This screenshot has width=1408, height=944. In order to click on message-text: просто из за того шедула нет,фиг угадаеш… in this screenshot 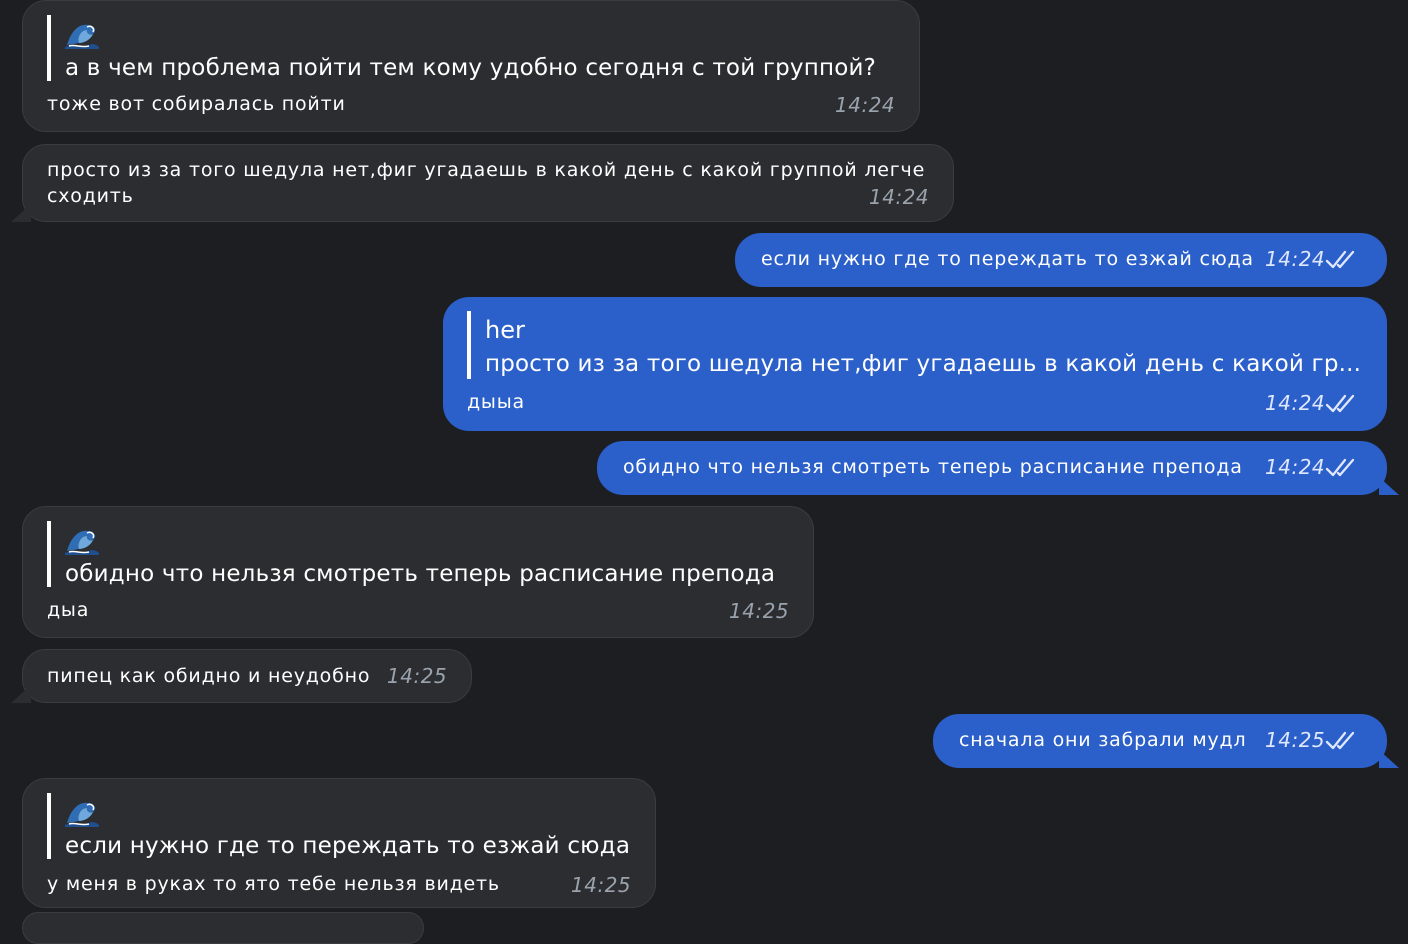, I will do `click(486, 170)`.